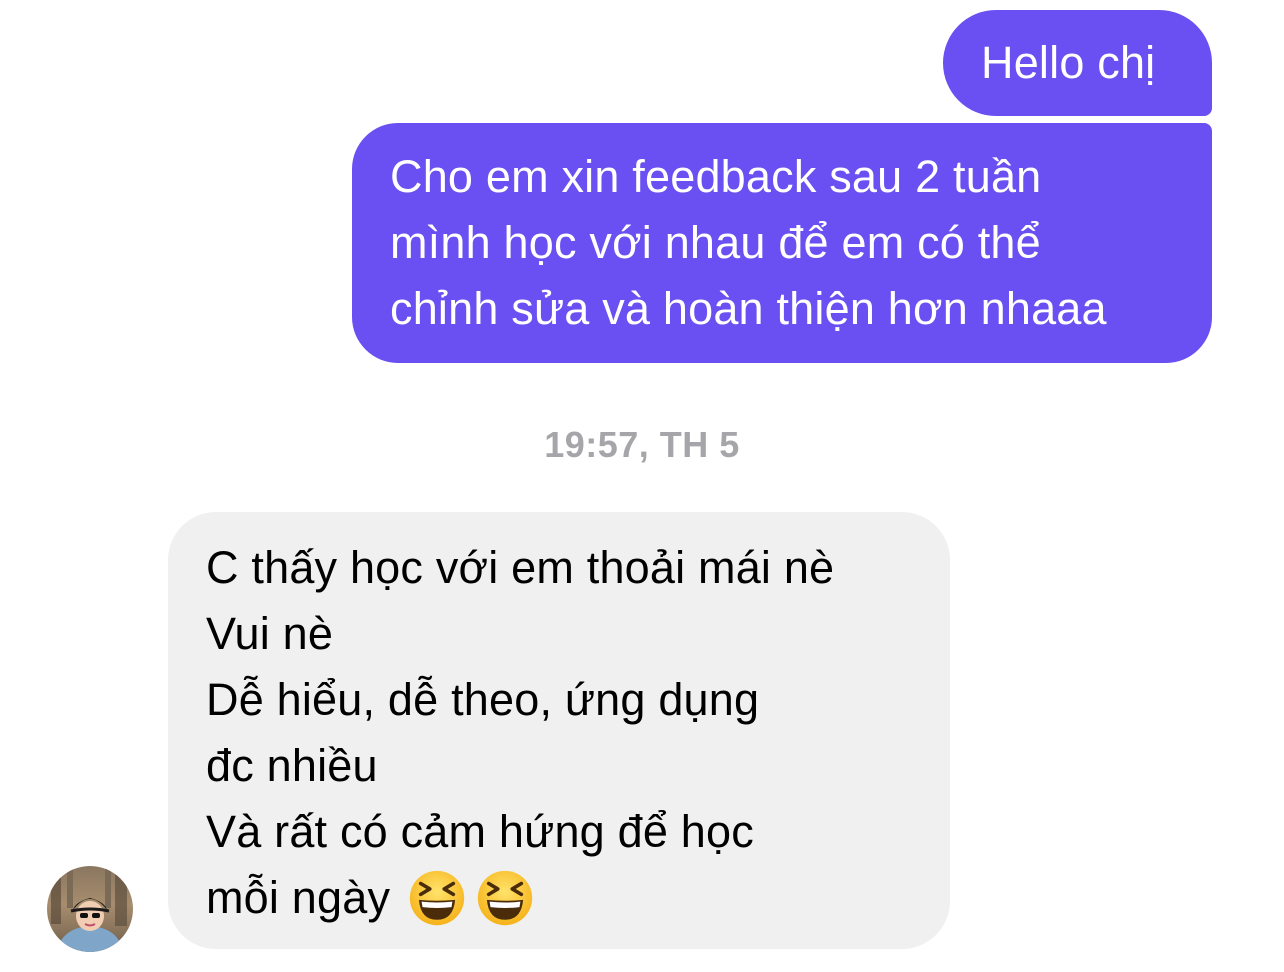 The height and width of the screenshot is (972, 1284). What do you see at coordinates (298, 897) in the screenshot?
I see `message-text: mỗi ngày` at bounding box center [298, 897].